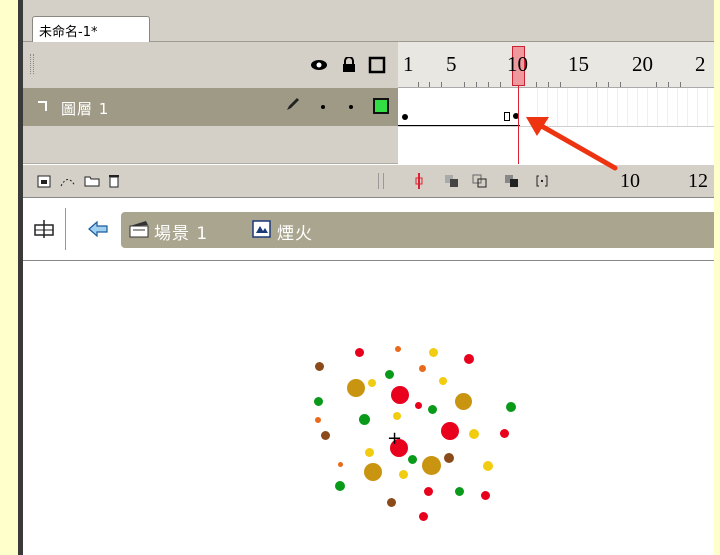 This screenshot has width=720, height=555. Describe the element at coordinates (572, 144) in the screenshot. I see `annotation-arrow` at that location.